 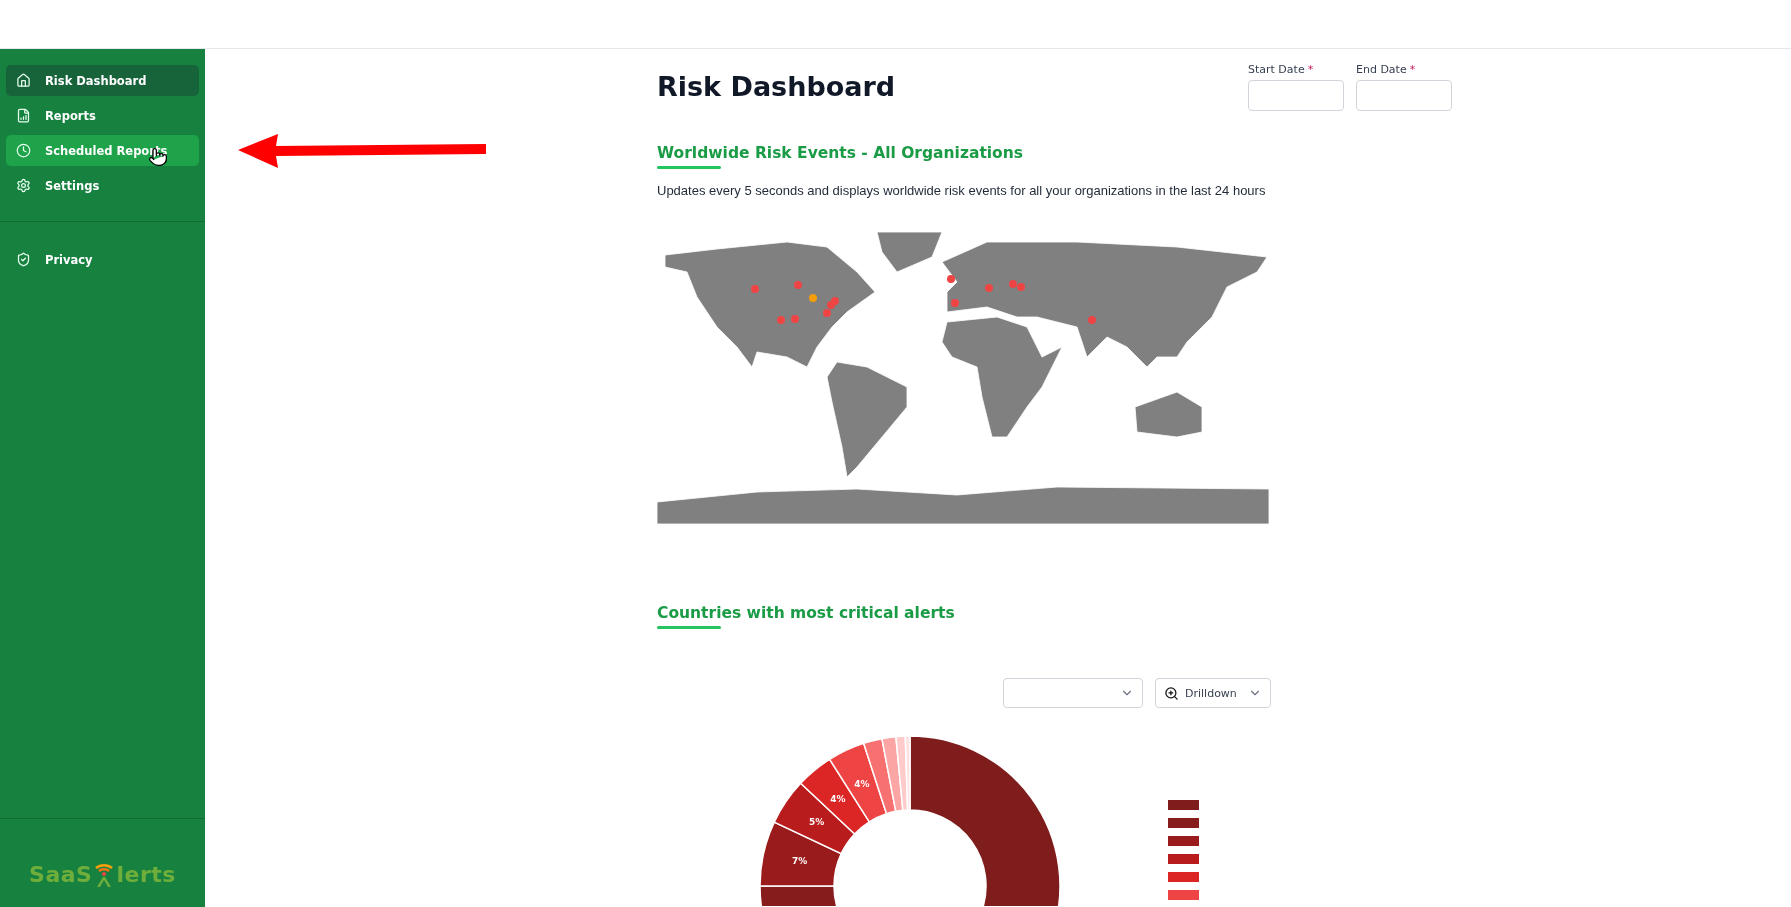 I want to click on field-label: End Date *, so click(x=1386, y=69).